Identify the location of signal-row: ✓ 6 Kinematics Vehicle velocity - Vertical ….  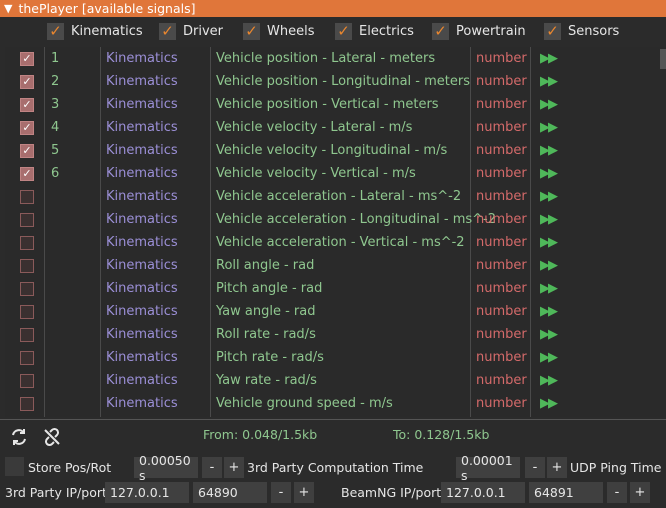
(332, 173).